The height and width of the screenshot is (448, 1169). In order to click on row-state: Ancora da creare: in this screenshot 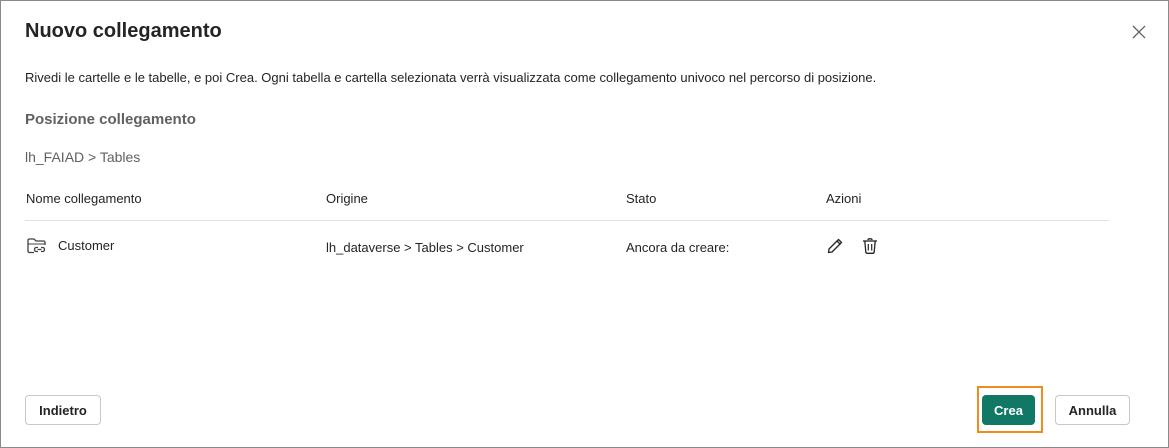, I will do `click(678, 247)`.